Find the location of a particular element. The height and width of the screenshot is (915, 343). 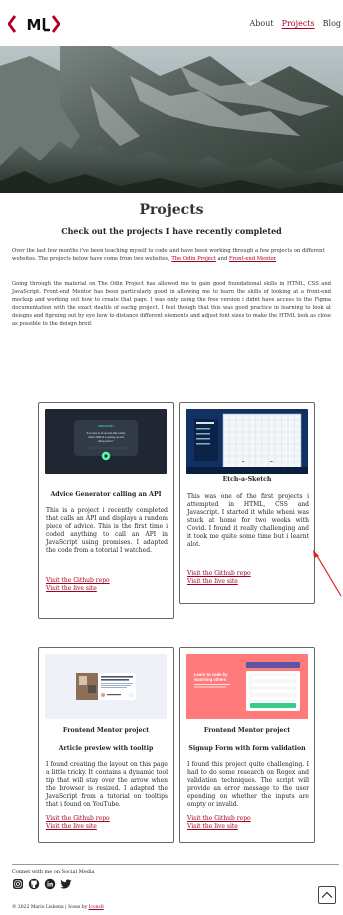

icons8-link: Icons8 is located at coordinates (96, 907).